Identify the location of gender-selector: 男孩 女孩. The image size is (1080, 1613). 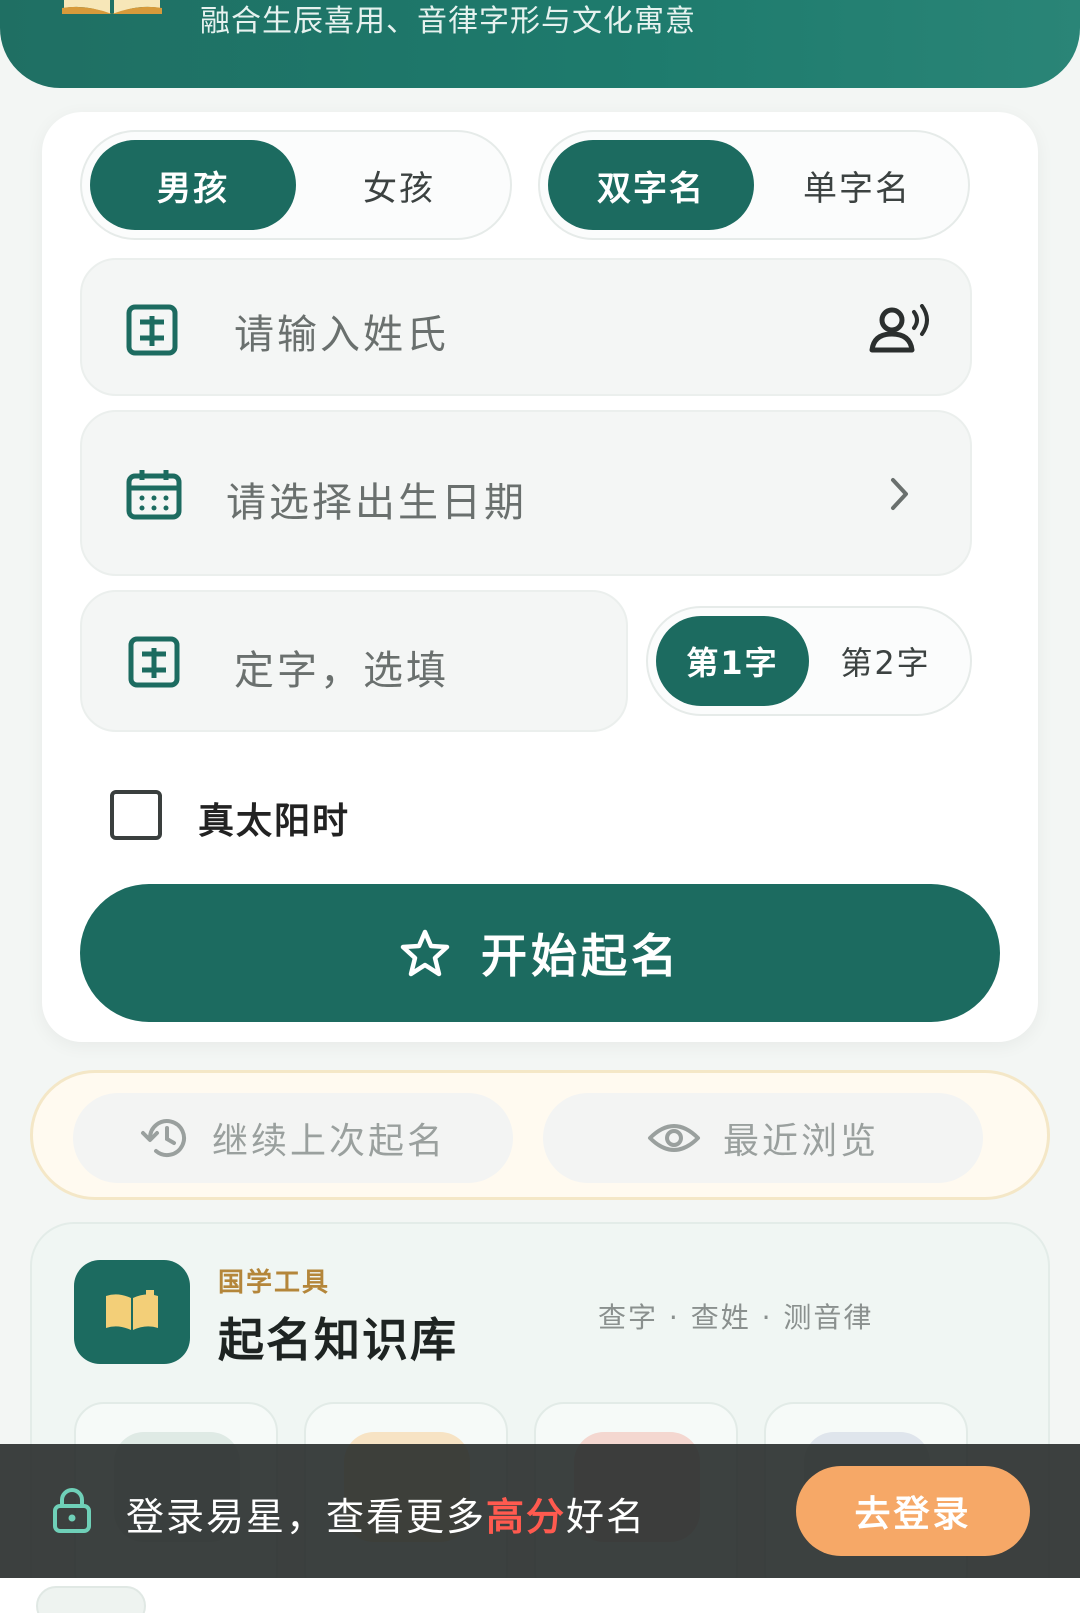
(296, 185).